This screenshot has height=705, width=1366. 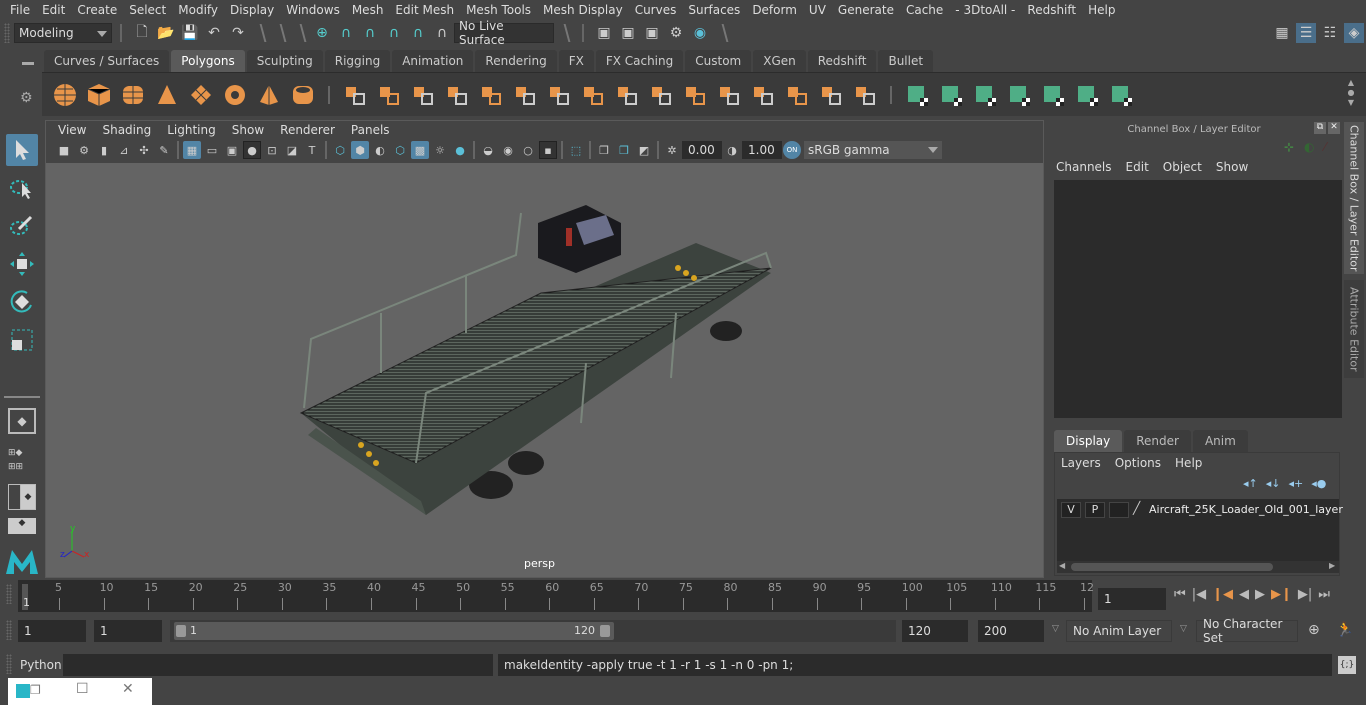 What do you see at coordinates (1187, 167) in the screenshot?
I see `channel-box-menu-object: Object` at bounding box center [1187, 167].